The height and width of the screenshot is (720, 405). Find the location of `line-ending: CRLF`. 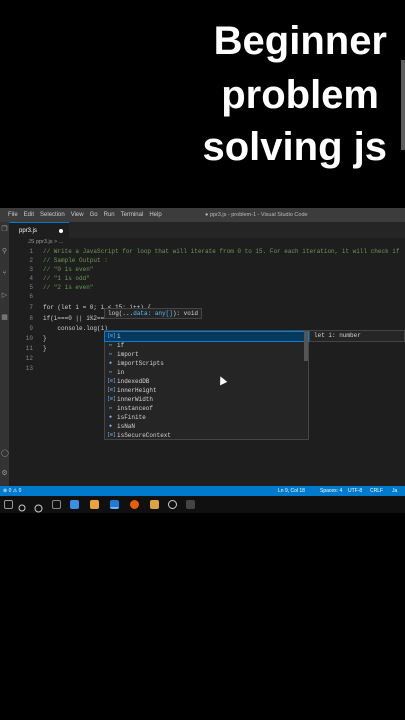

line-ending: CRLF is located at coordinates (376, 491).